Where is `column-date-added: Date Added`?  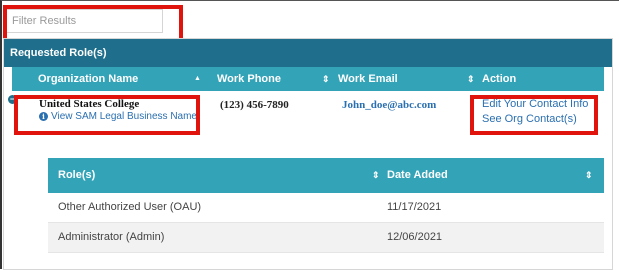 column-date-added: Date Added is located at coordinates (417, 175).